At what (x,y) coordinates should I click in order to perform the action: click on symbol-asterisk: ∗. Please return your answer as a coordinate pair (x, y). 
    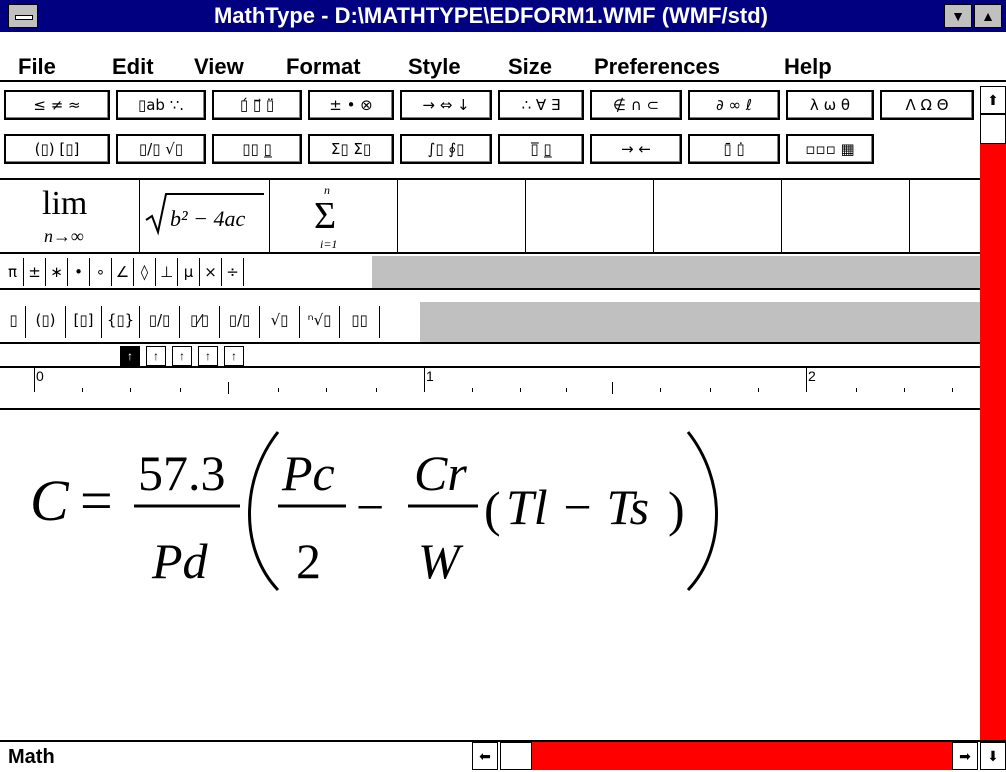
    Looking at the image, I should click on (57, 272).